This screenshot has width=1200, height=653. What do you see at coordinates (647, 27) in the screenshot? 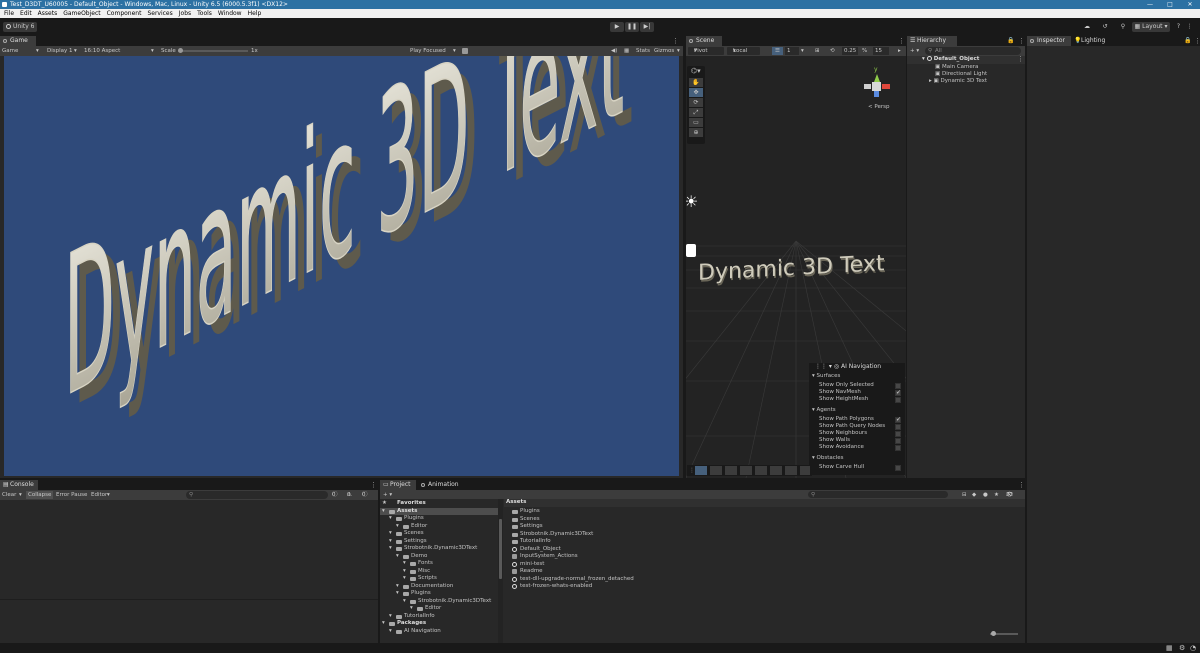
I see `step-button: ▶|` at bounding box center [647, 27].